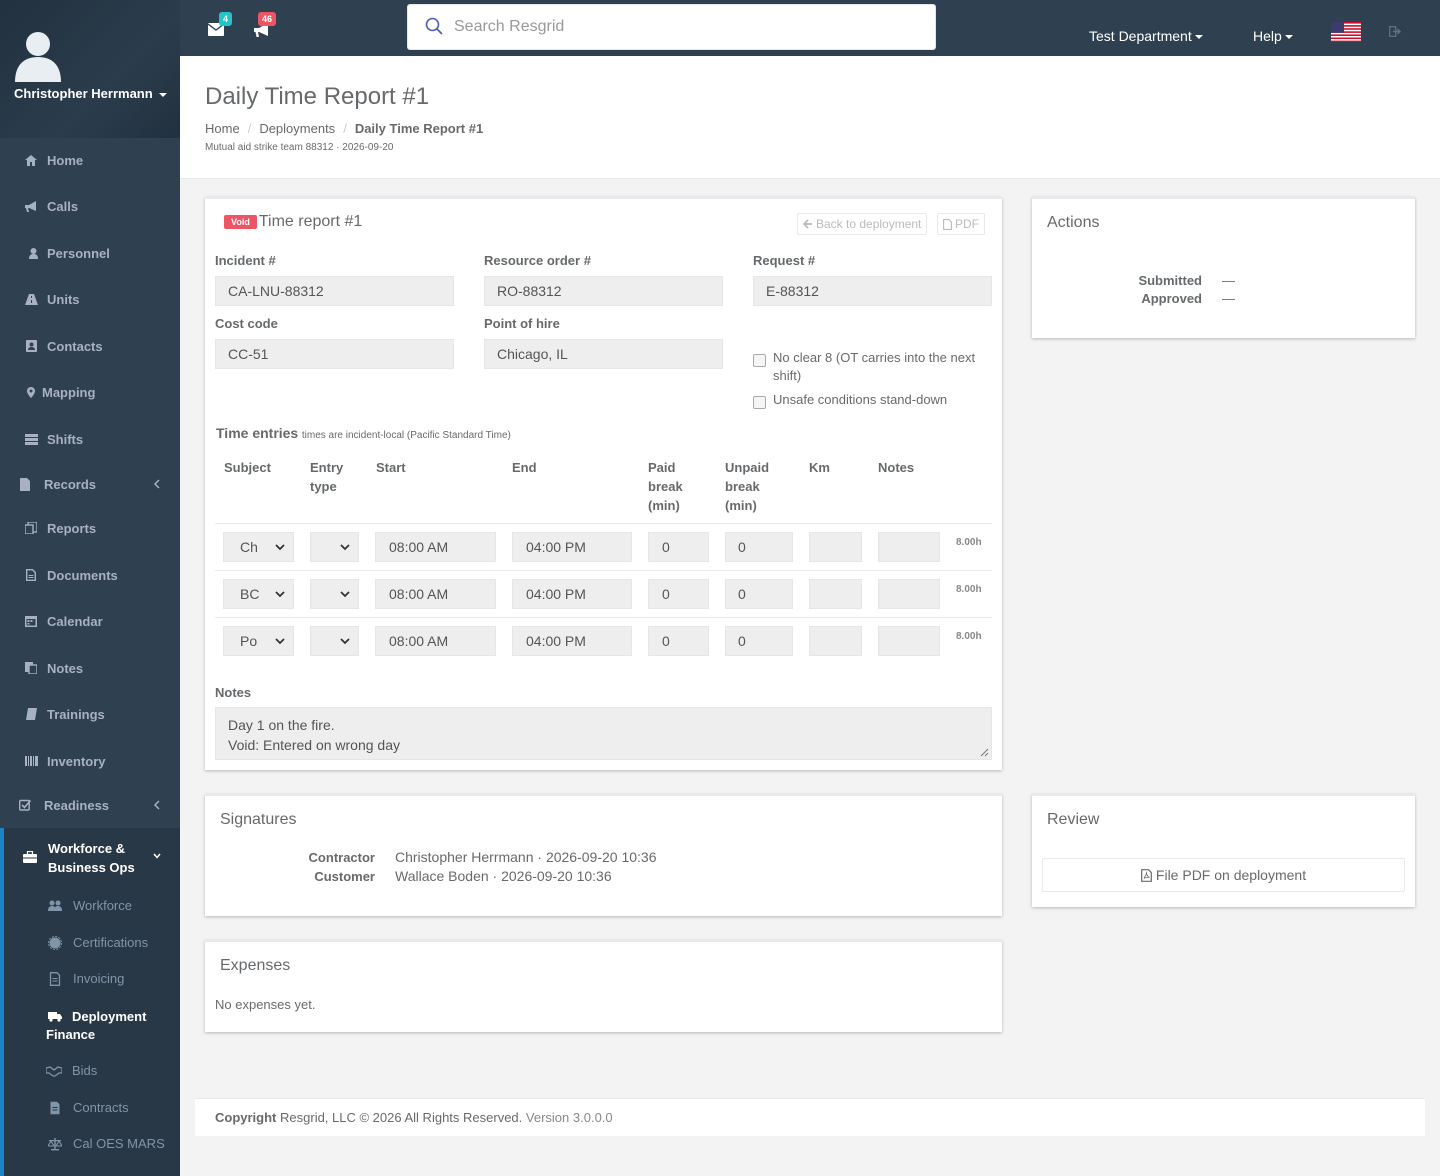 The image size is (1440, 1176). What do you see at coordinates (569, 1117) in the screenshot?
I see `footer-version: Version 3.0.0.0` at bounding box center [569, 1117].